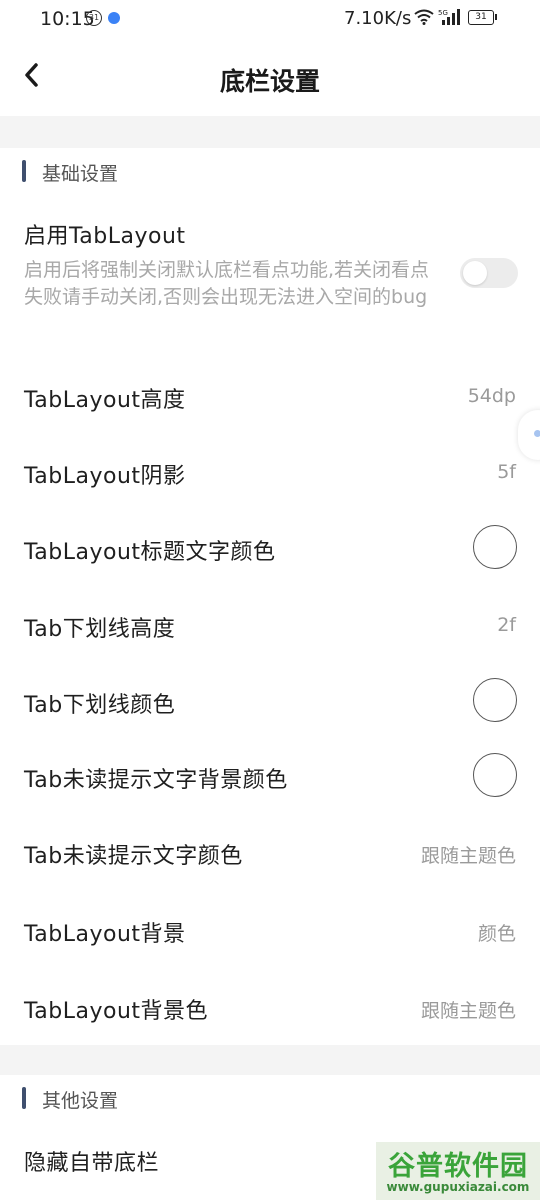  What do you see at coordinates (100, 705) in the screenshot?
I see `setting-label: Tab下划线颜色` at bounding box center [100, 705].